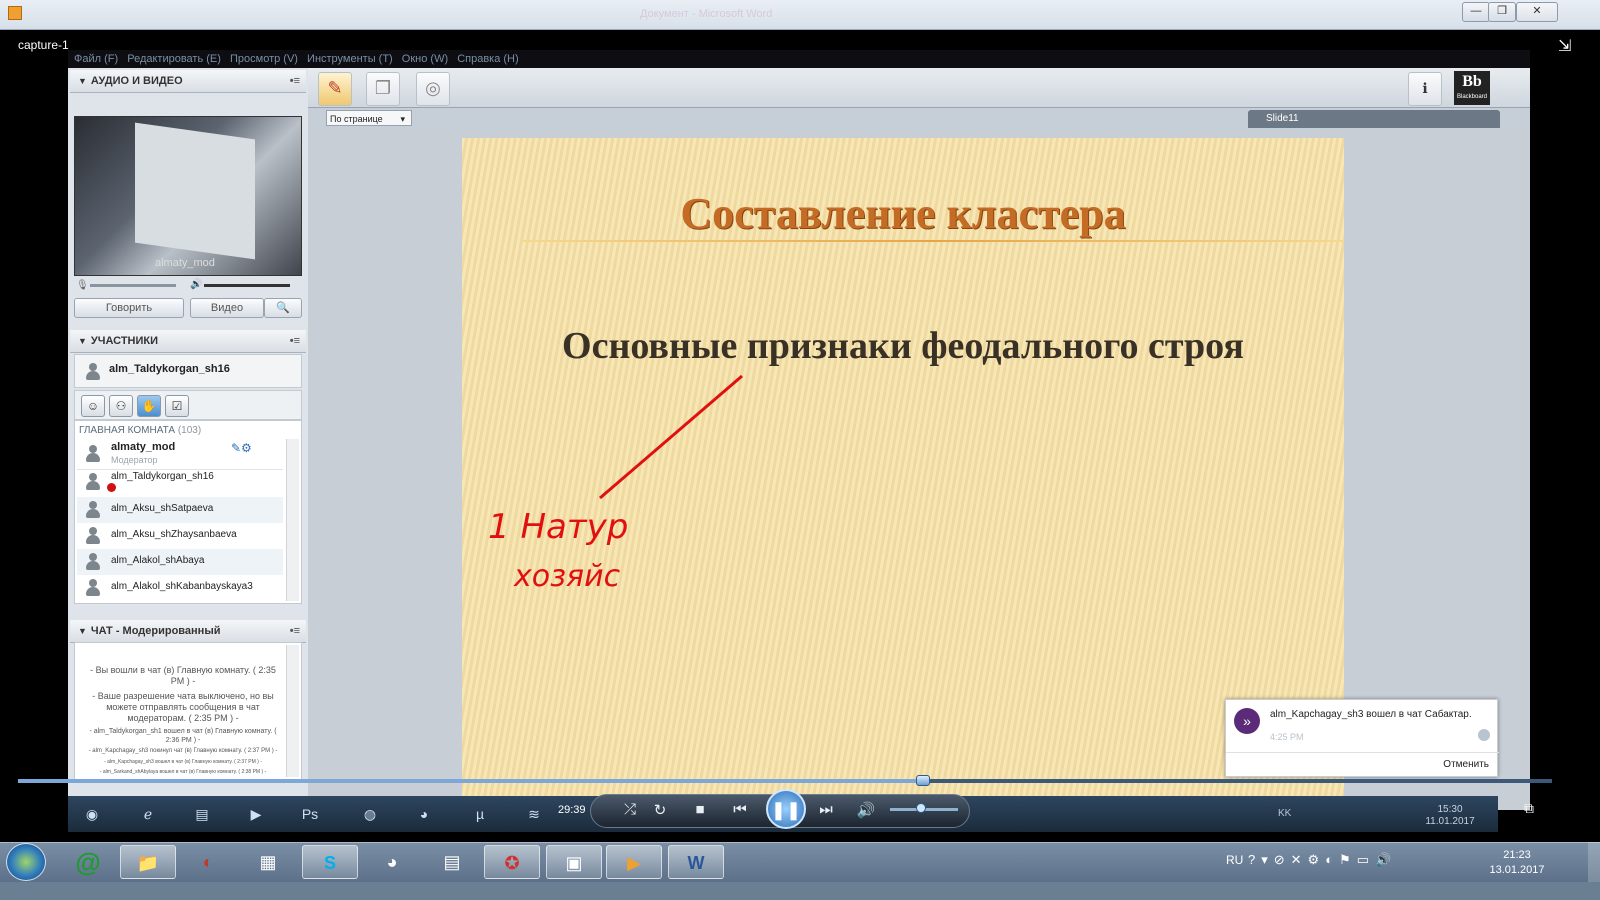 Image resolution: width=1600 pixels, height=900 pixels. What do you see at coordinates (174, 534) in the screenshot?
I see `participant-name: alm_Aksu_shZhaysanbaeva` at bounding box center [174, 534].